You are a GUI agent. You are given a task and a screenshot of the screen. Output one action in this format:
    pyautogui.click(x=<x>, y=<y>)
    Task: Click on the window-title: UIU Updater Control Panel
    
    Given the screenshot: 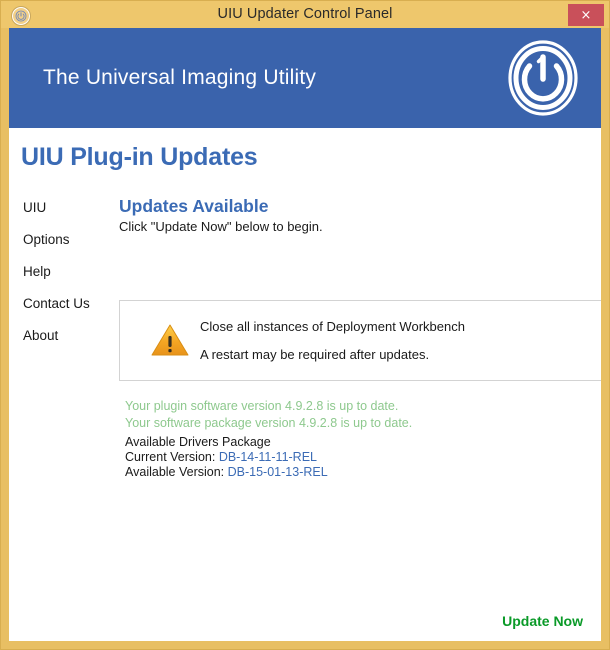 What is the action you would take?
    pyautogui.click(x=305, y=14)
    